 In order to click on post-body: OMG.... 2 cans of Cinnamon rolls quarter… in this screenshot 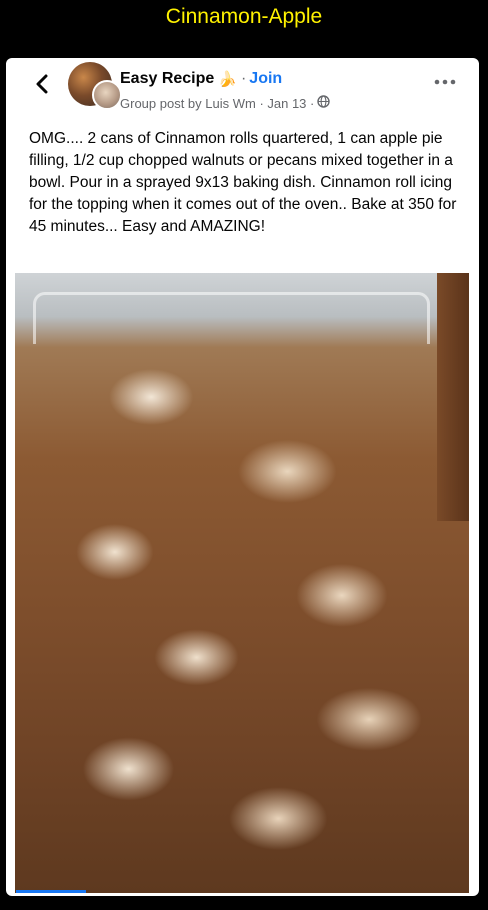, I will do `click(243, 182)`.